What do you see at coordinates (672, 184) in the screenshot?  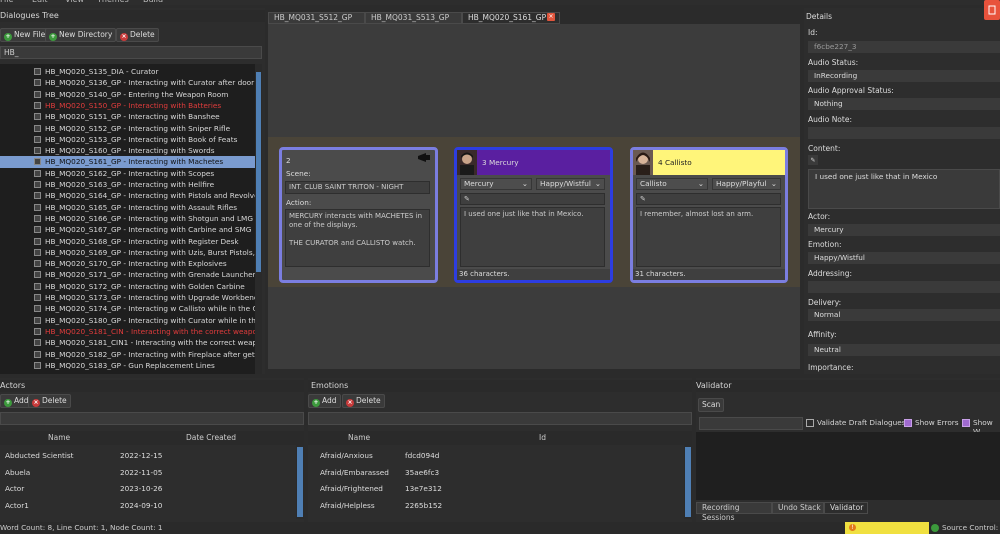 I see `actor-select: Callisto ⌄` at bounding box center [672, 184].